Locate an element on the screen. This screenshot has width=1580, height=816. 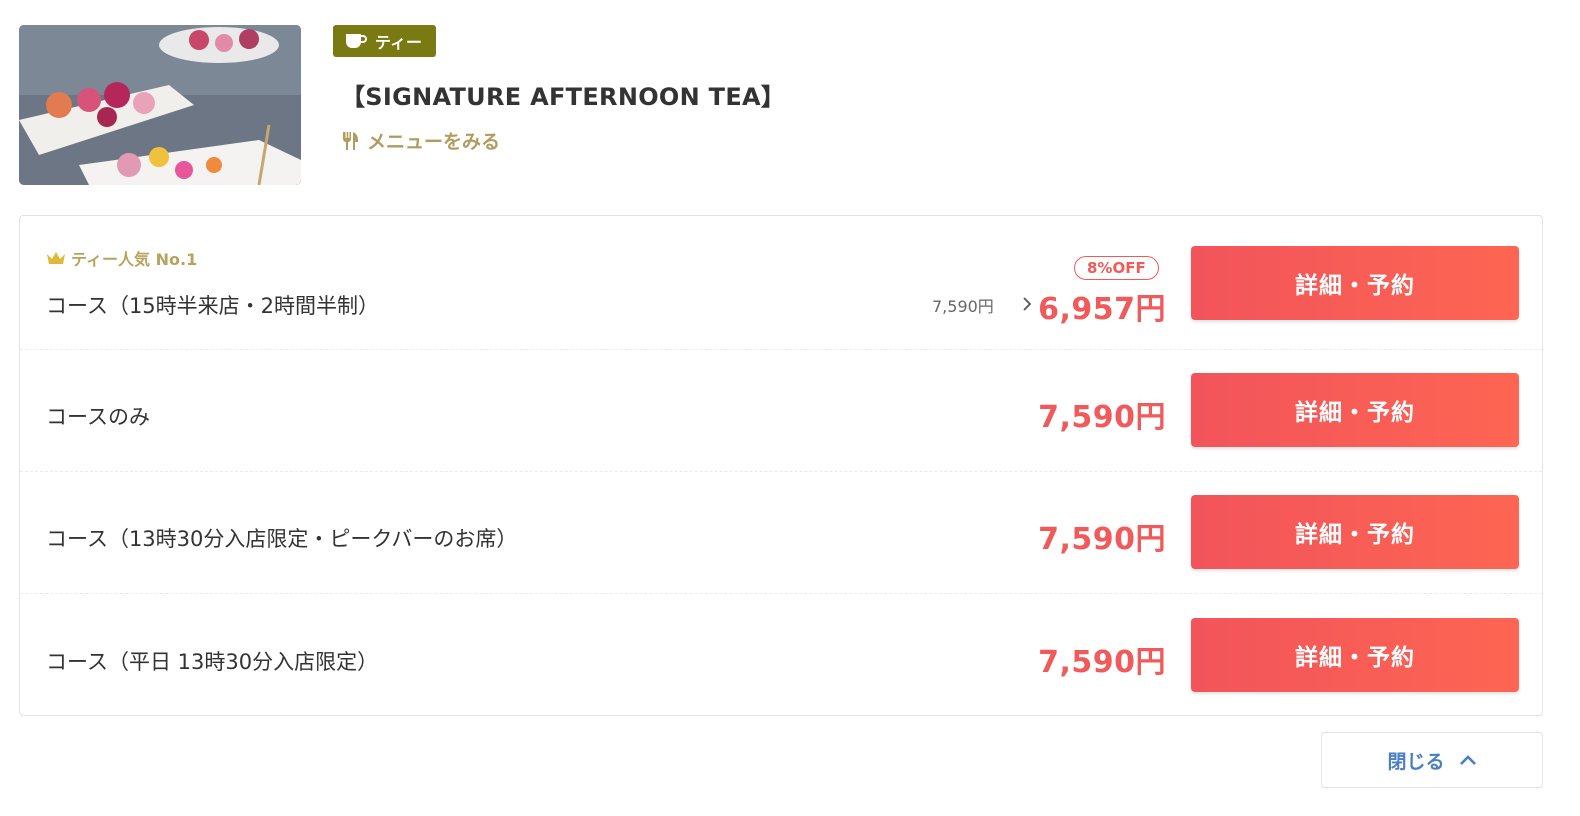
chevron-up-icon is located at coordinates (1467, 760).